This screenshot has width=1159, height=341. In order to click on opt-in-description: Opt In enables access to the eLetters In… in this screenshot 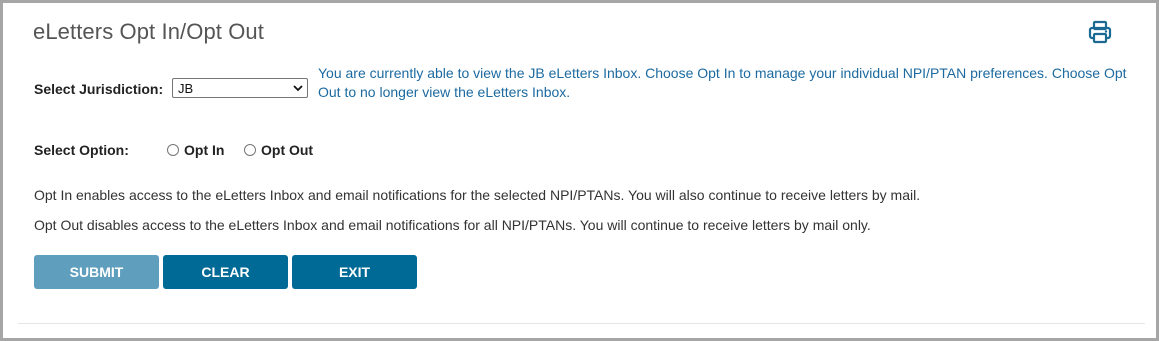, I will do `click(477, 195)`.